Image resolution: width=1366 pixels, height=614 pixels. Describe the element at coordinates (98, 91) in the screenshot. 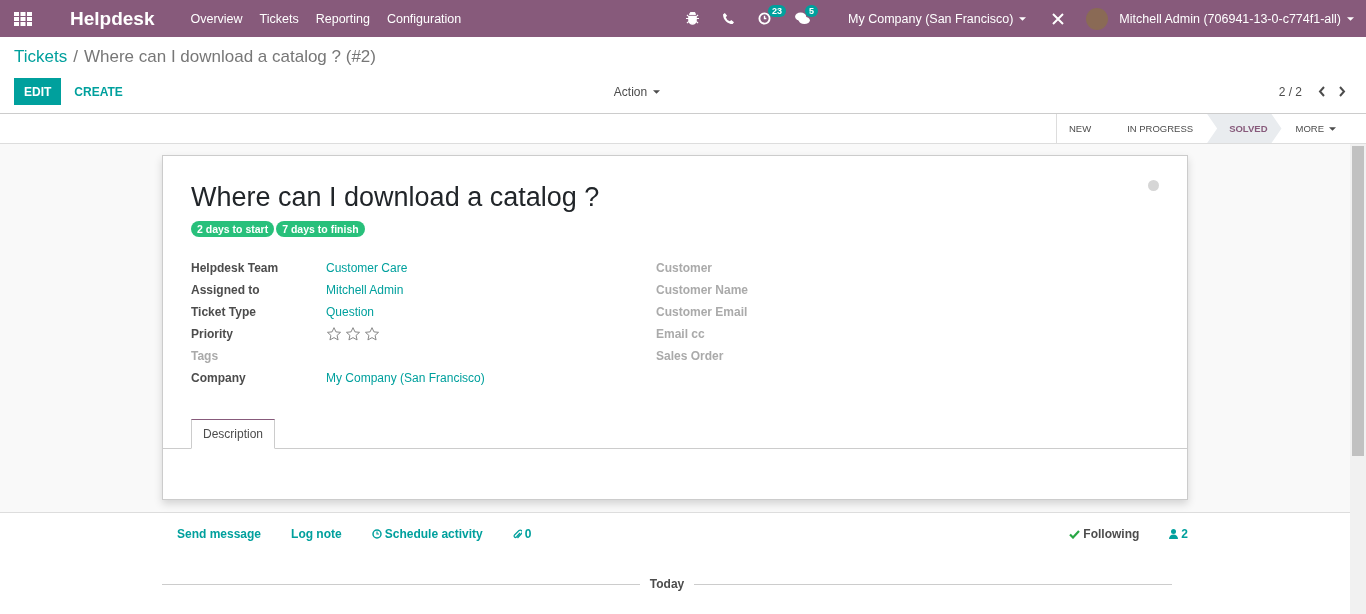

I see `create-button: CREATE` at that location.